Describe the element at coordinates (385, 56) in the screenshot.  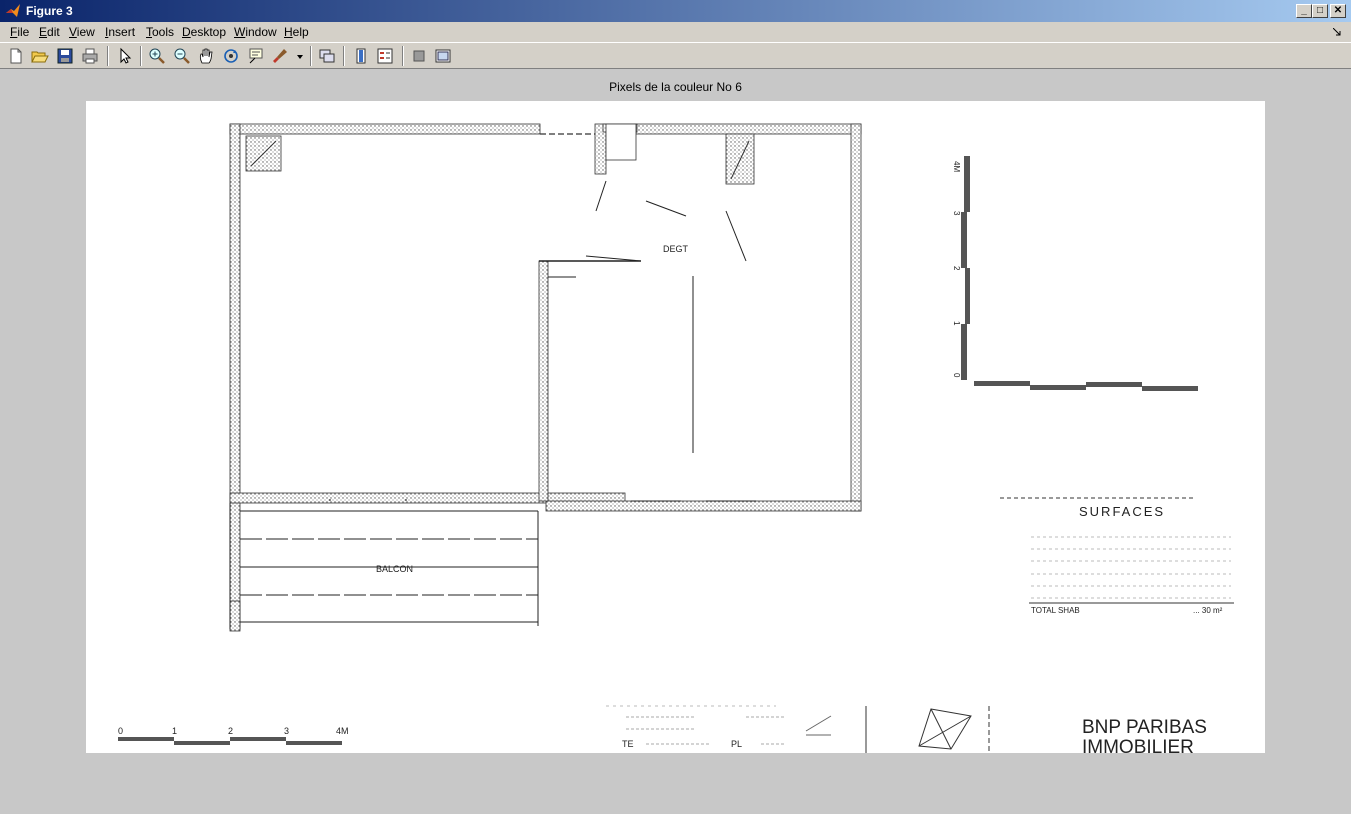
I see `legend-icon` at that location.